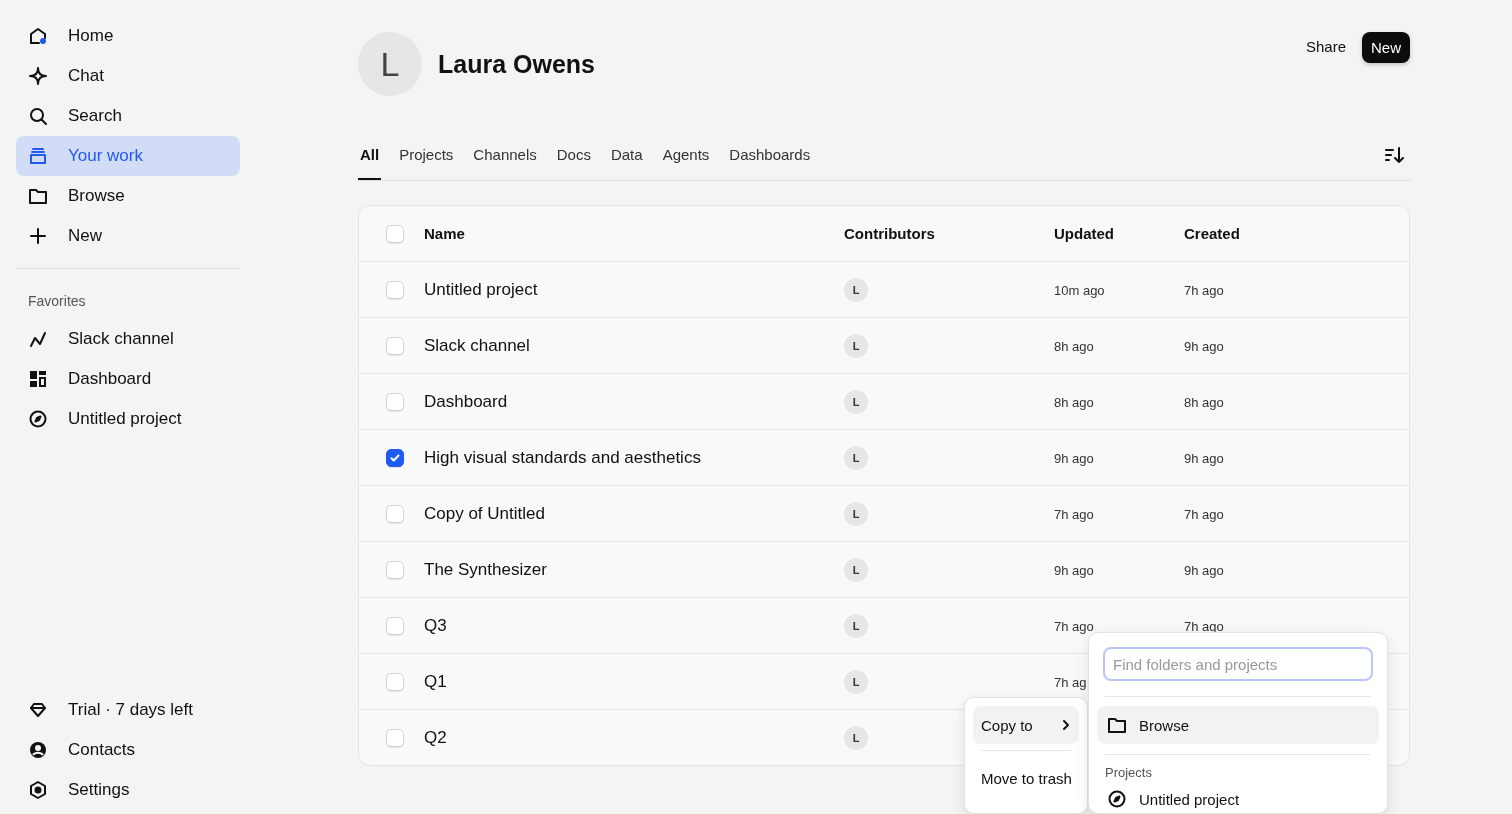  What do you see at coordinates (1026, 725) in the screenshot?
I see `menu-item: Copy to` at bounding box center [1026, 725].